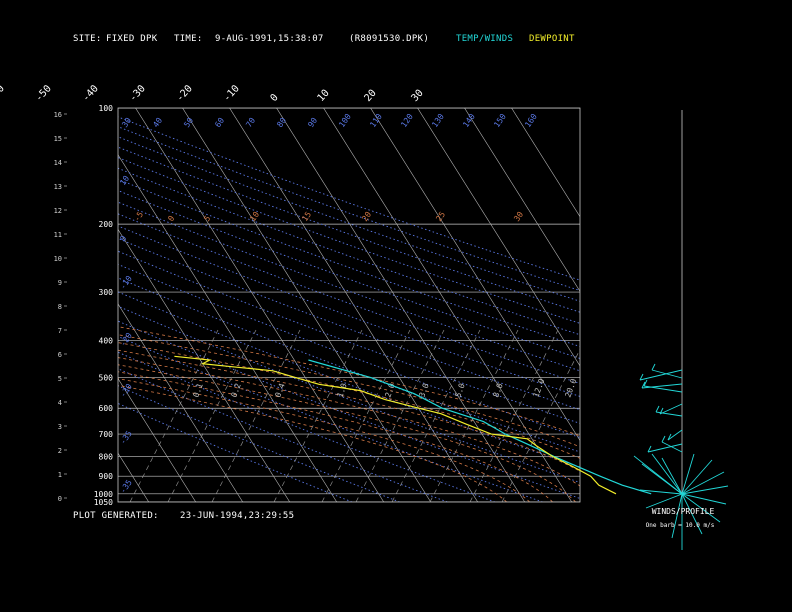 Image resolution: width=792 pixels, height=612 pixels. I want to click on pressure-label: 700, so click(106, 434).